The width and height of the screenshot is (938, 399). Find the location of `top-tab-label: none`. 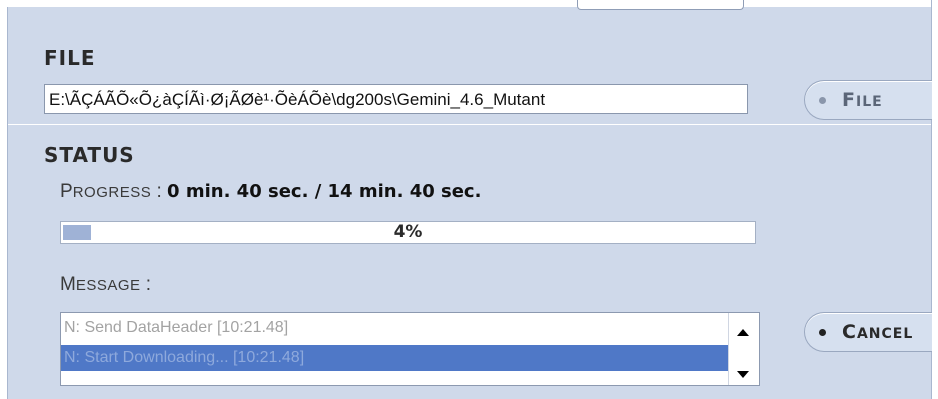

top-tab-label: none is located at coordinates (725, 1).